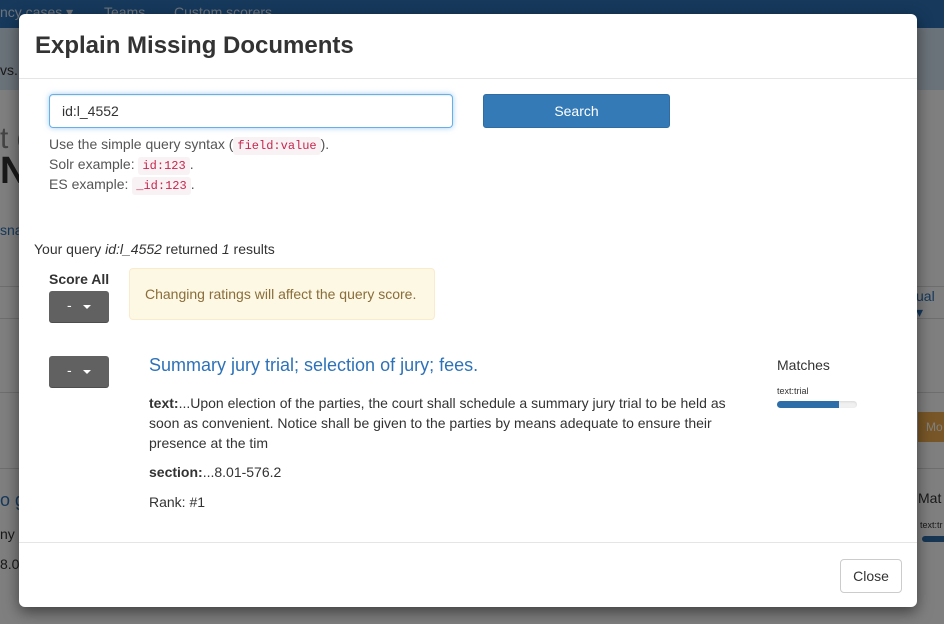  What do you see at coordinates (89, 184) in the screenshot?
I see `help-text: ES example:` at bounding box center [89, 184].